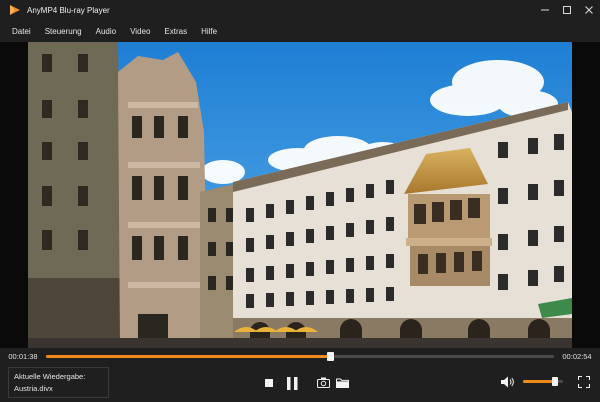 The width and height of the screenshot is (600, 402). I want to click on fullscreen-button, so click(584, 382).